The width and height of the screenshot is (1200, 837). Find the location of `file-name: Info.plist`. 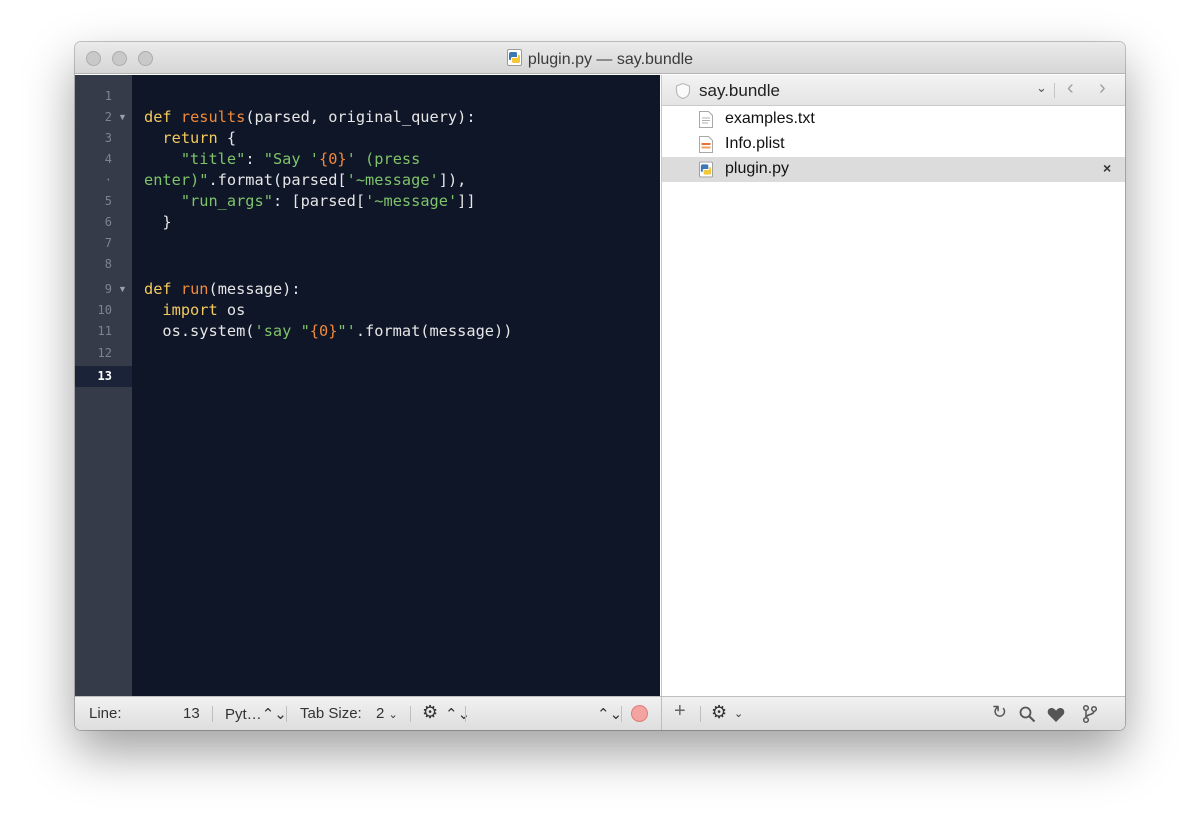

file-name: Info.plist is located at coordinates (755, 143).